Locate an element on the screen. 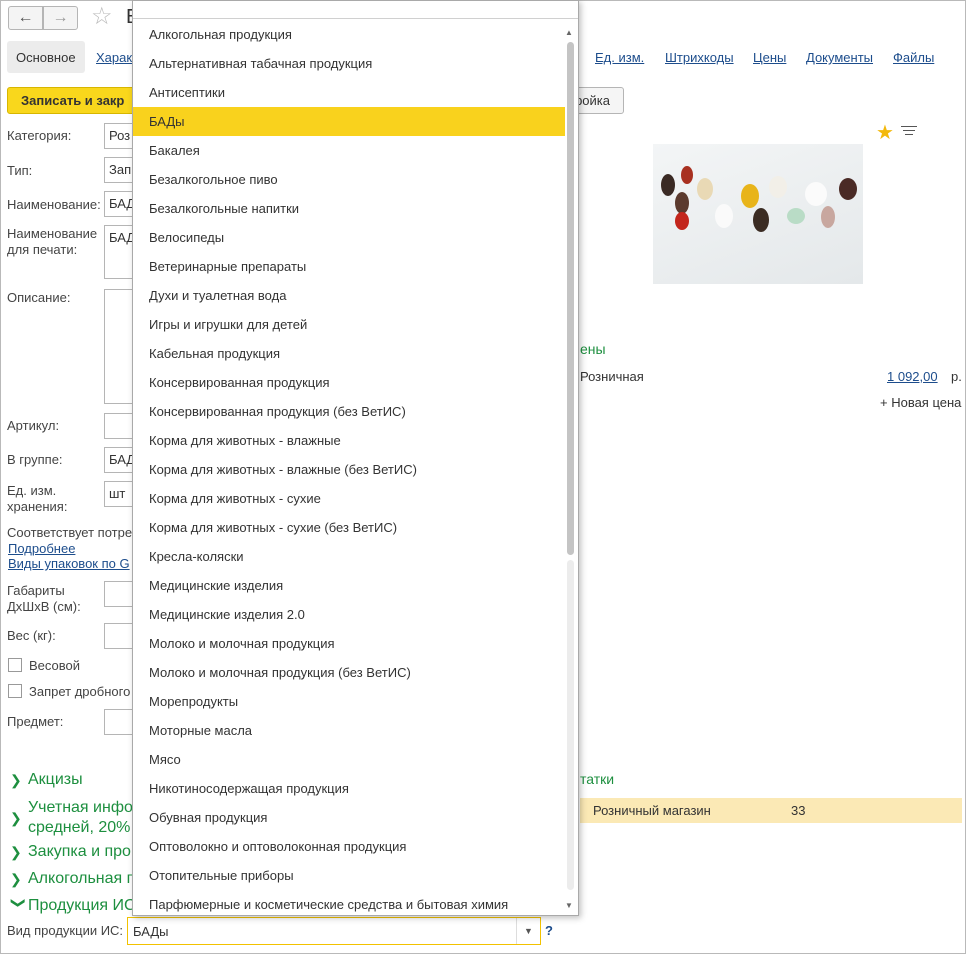 The height and width of the screenshot is (954, 966). dropdown-item: Кабельная продукция is located at coordinates (349, 353).